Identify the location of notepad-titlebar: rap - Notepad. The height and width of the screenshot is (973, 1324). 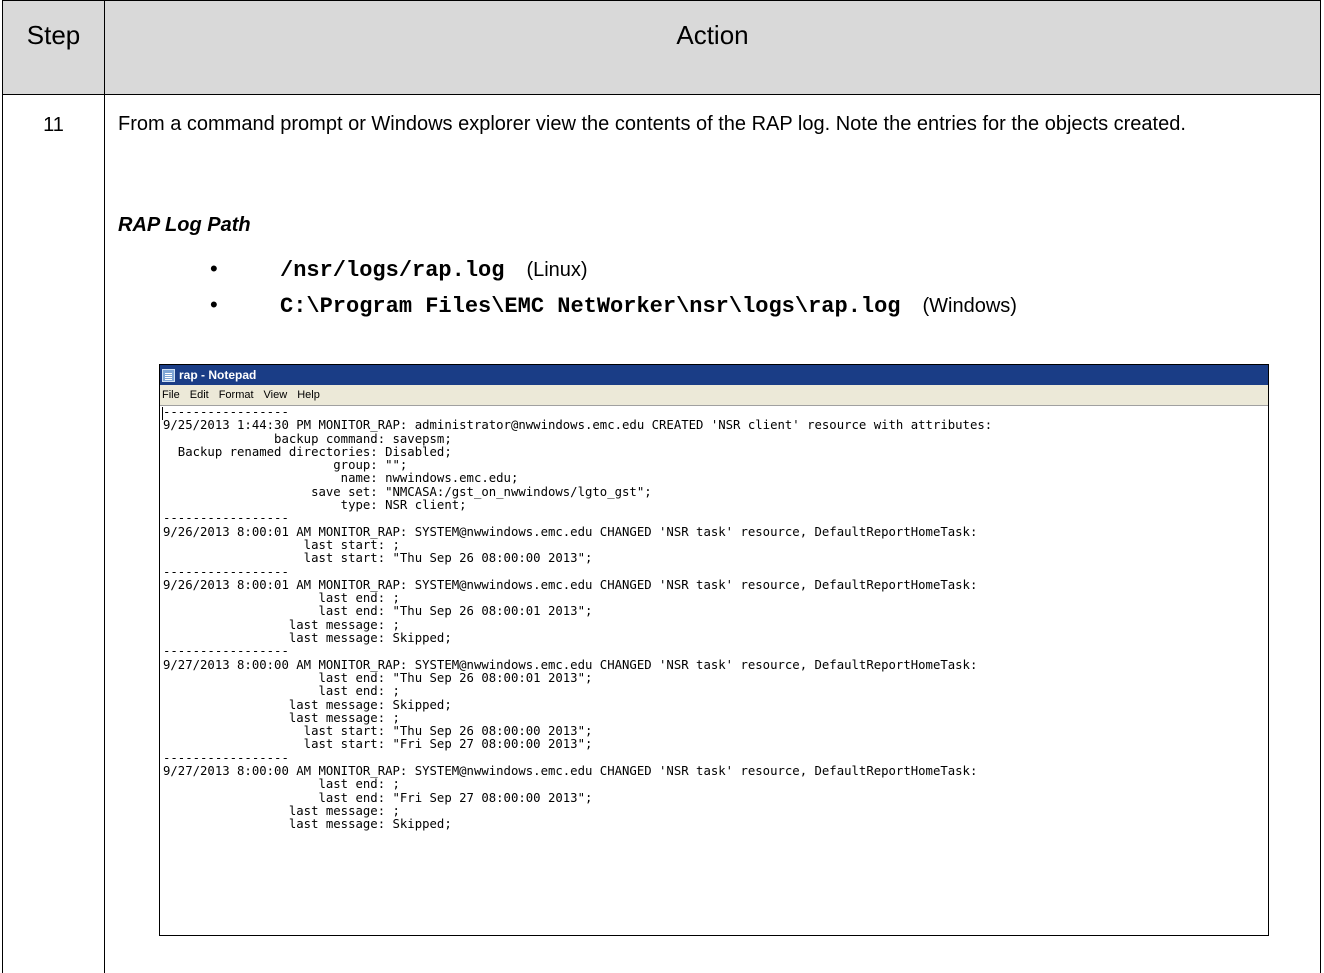
(714, 375).